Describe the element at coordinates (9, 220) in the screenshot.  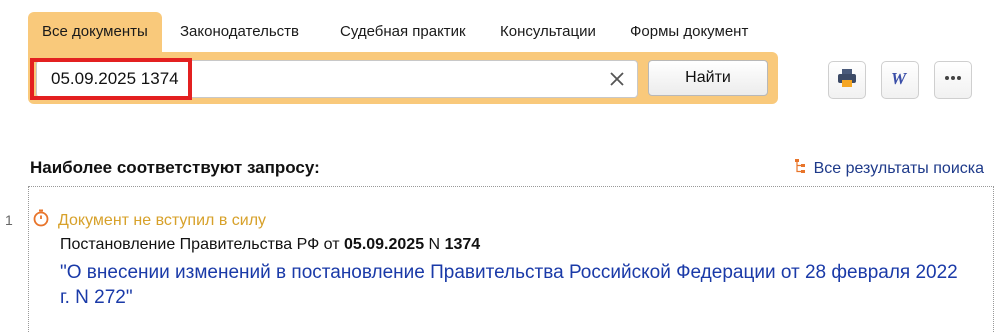
I see `result-number: 1` at that location.